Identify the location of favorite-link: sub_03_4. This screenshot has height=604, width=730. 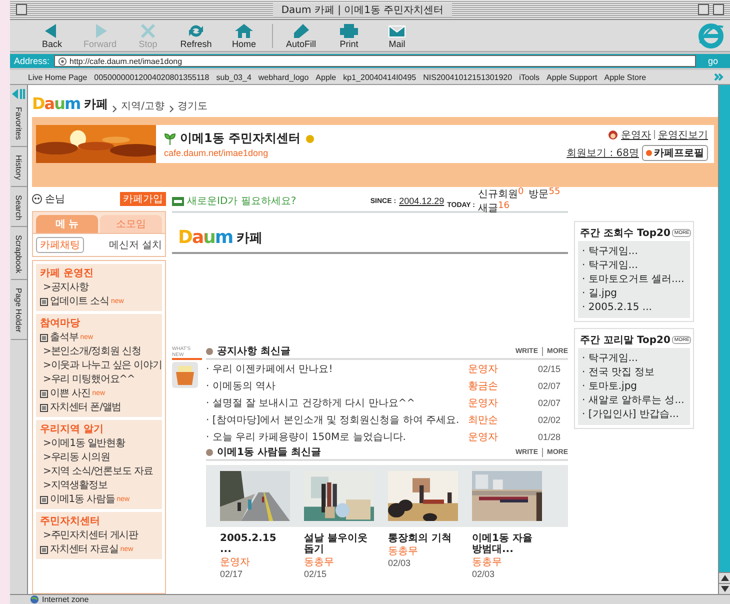
(234, 77).